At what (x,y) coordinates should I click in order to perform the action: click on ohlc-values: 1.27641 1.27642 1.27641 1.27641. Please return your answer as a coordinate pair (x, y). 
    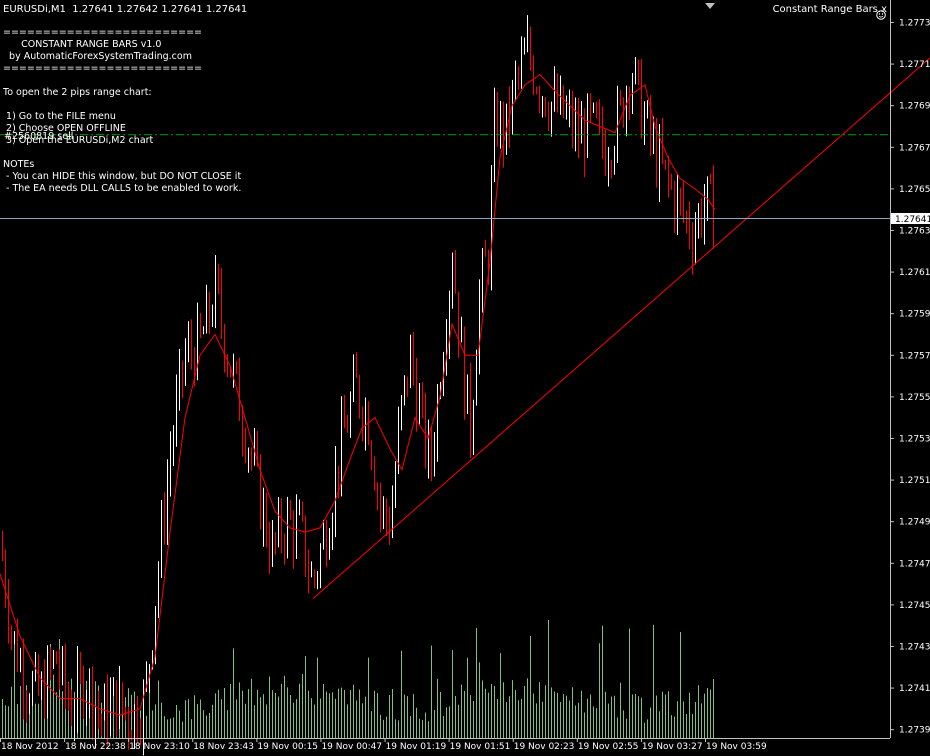
    Looking at the image, I should click on (160, 9).